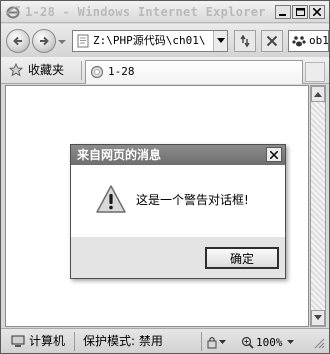  Describe the element at coordinates (318, 342) in the screenshot. I see `resize-grip-icon` at that location.